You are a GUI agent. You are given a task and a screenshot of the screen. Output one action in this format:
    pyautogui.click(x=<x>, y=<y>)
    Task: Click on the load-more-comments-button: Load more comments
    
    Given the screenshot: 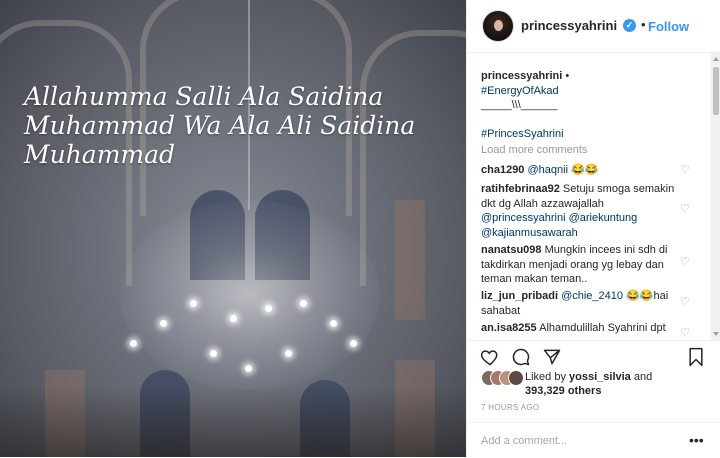 What is the action you would take?
    pyautogui.click(x=534, y=150)
    